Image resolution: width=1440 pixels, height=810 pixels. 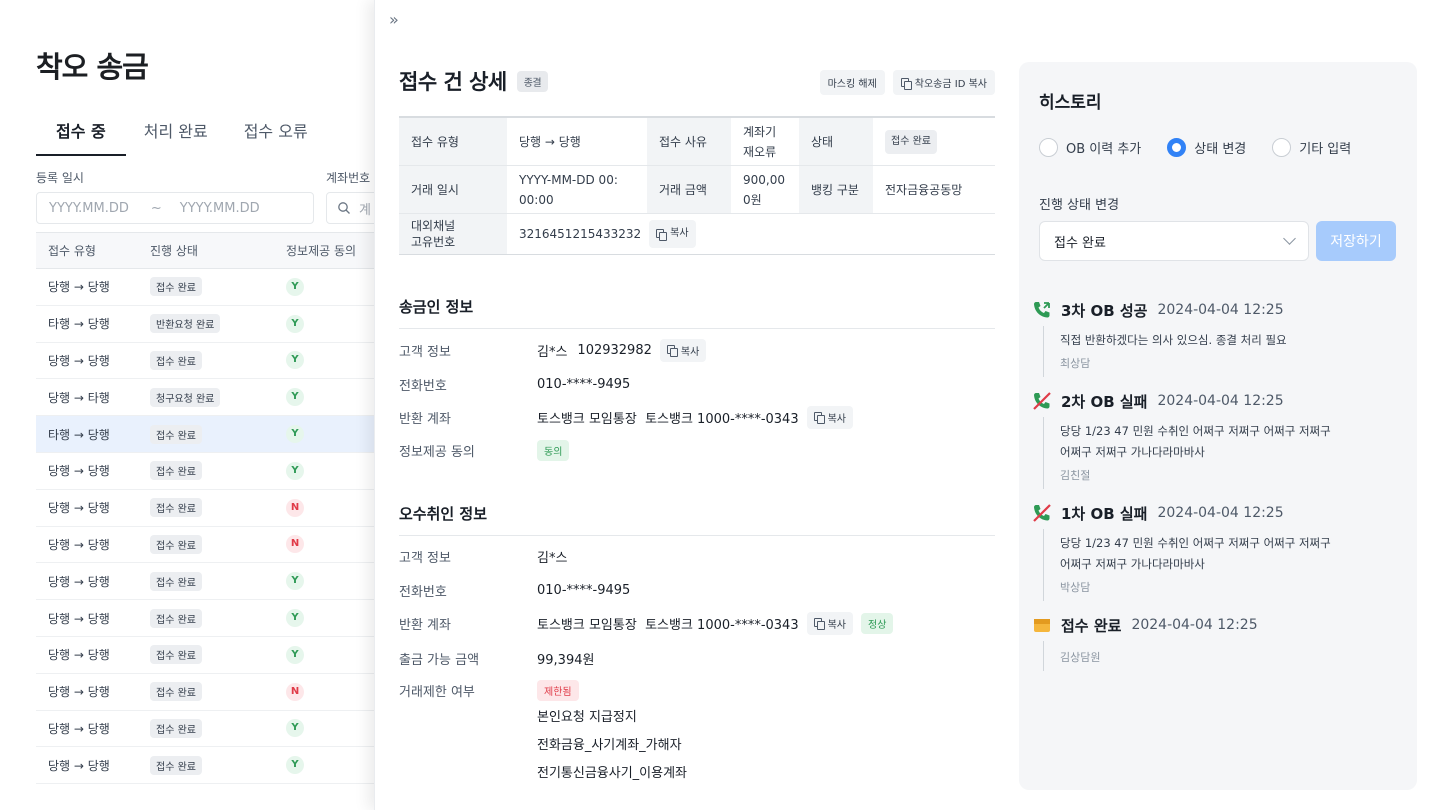 What do you see at coordinates (911, 141) in the screenshot?
I see `state-pill: 접수 완료` at bounding box center [911, 141].